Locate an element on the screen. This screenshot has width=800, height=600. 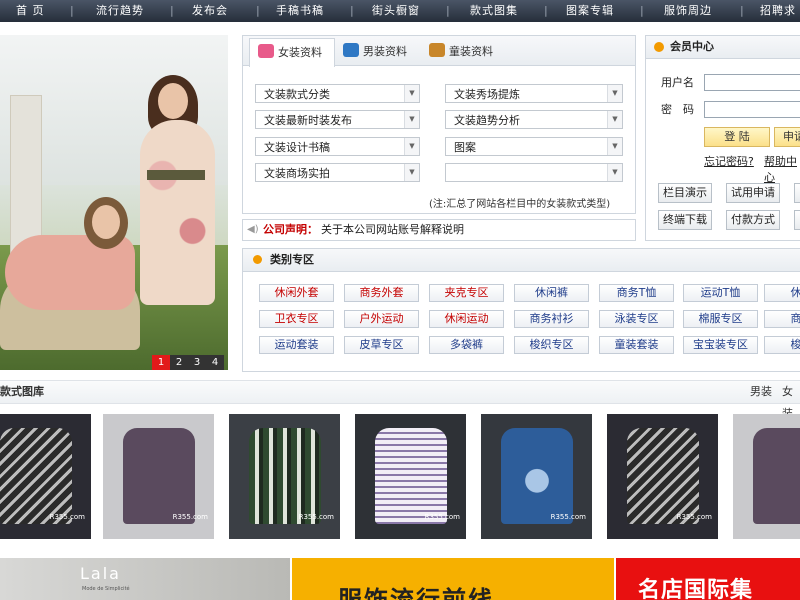
notice-link: 关于本公司网站账号解释说明 is located at coordinates (392, 230).